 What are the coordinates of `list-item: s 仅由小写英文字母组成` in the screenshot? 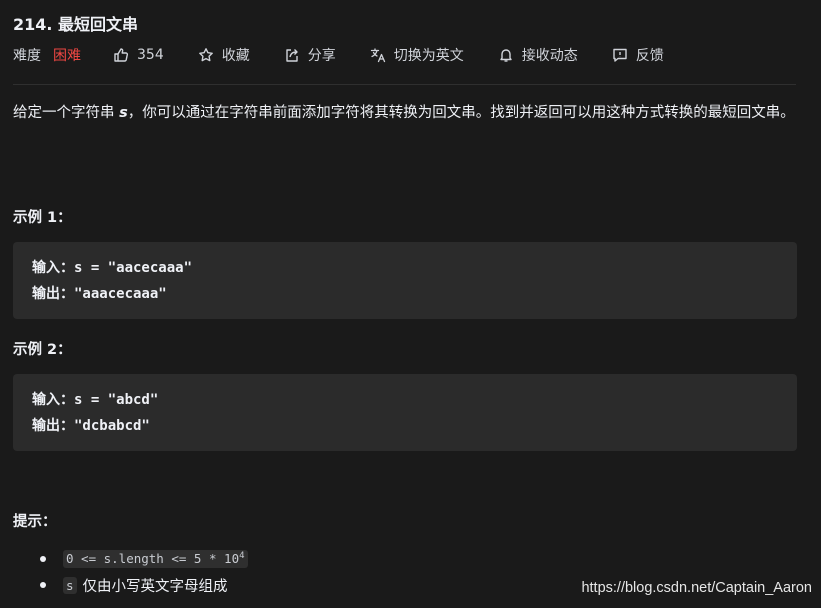 It's located at (144, 585).